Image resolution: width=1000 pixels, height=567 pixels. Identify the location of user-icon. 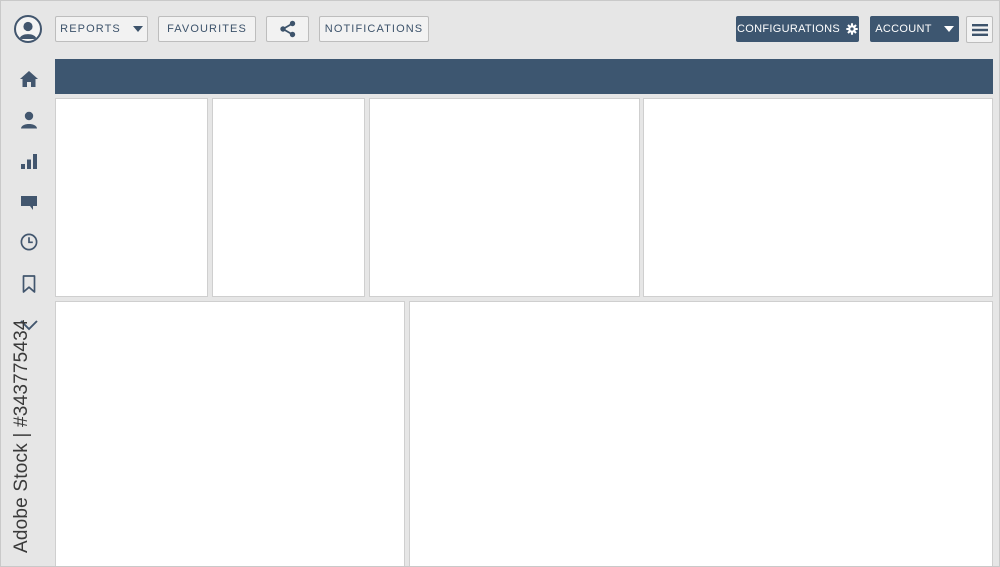
(29, 120).